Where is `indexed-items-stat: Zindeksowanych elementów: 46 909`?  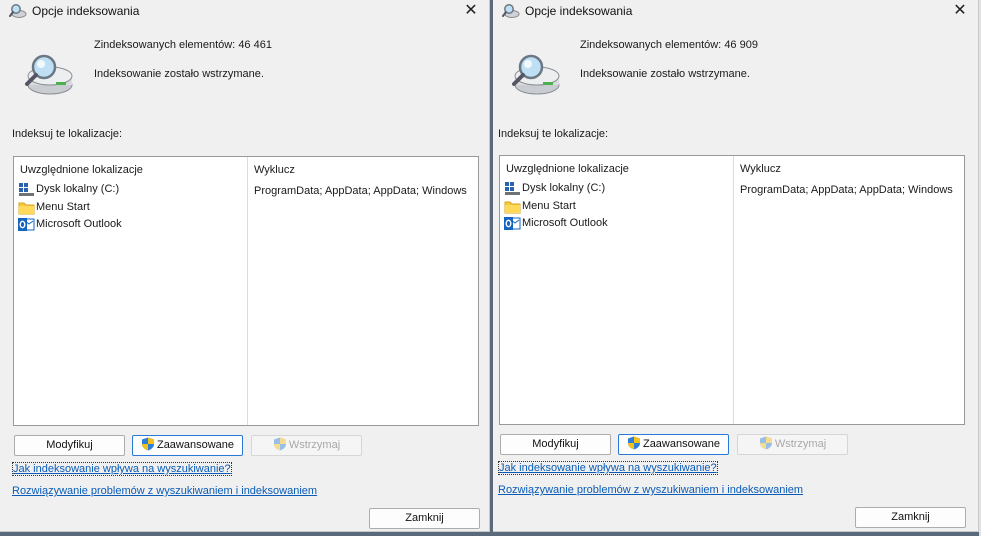 indexed-items-stat: Zindeksowanych elementów: 46 909 is located at coordinates (669, 45).